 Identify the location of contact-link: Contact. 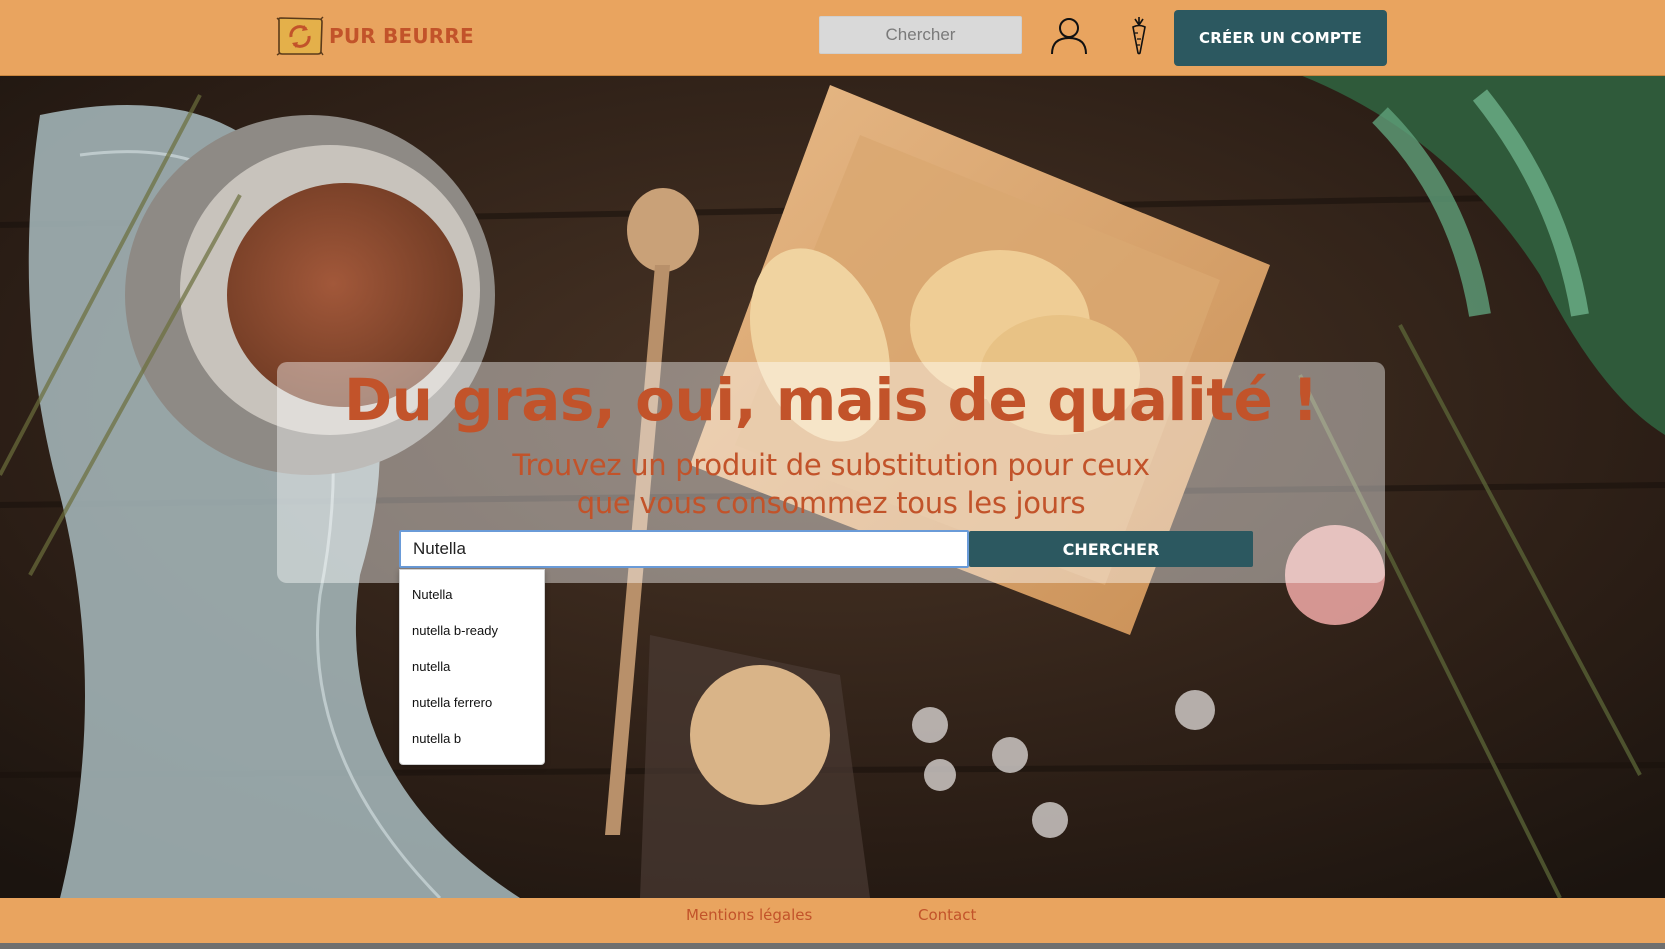
(947, 915).